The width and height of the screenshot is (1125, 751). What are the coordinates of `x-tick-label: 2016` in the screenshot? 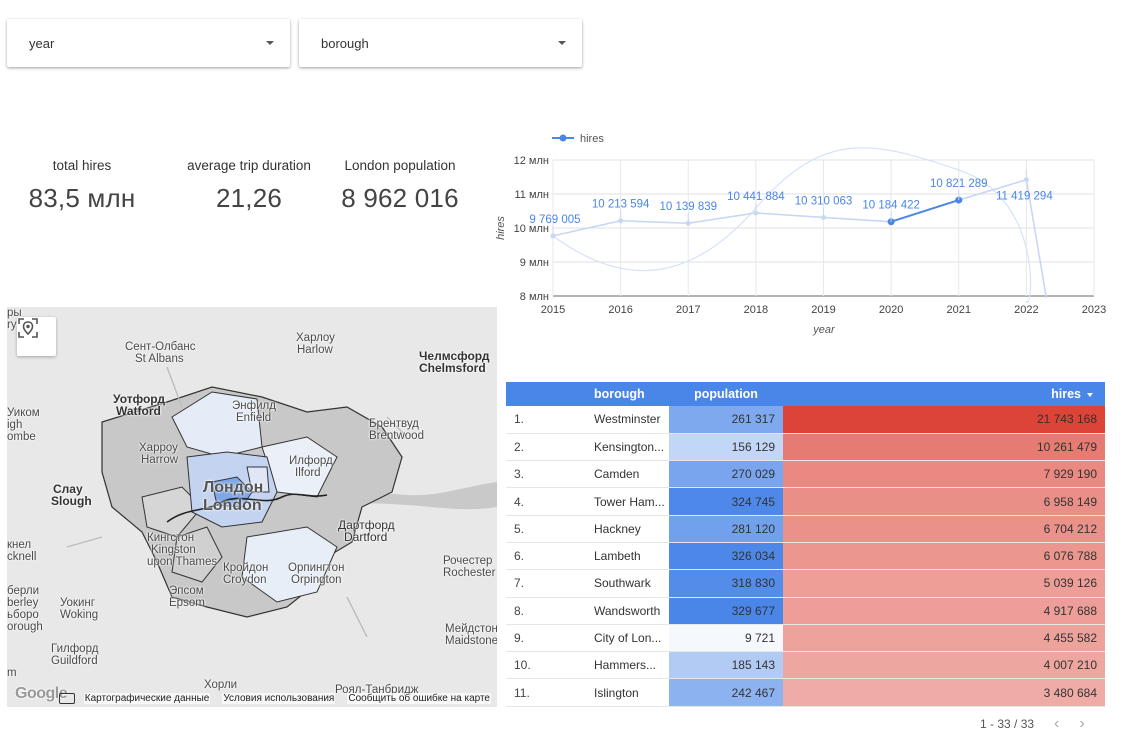 It's located at (620, 310).